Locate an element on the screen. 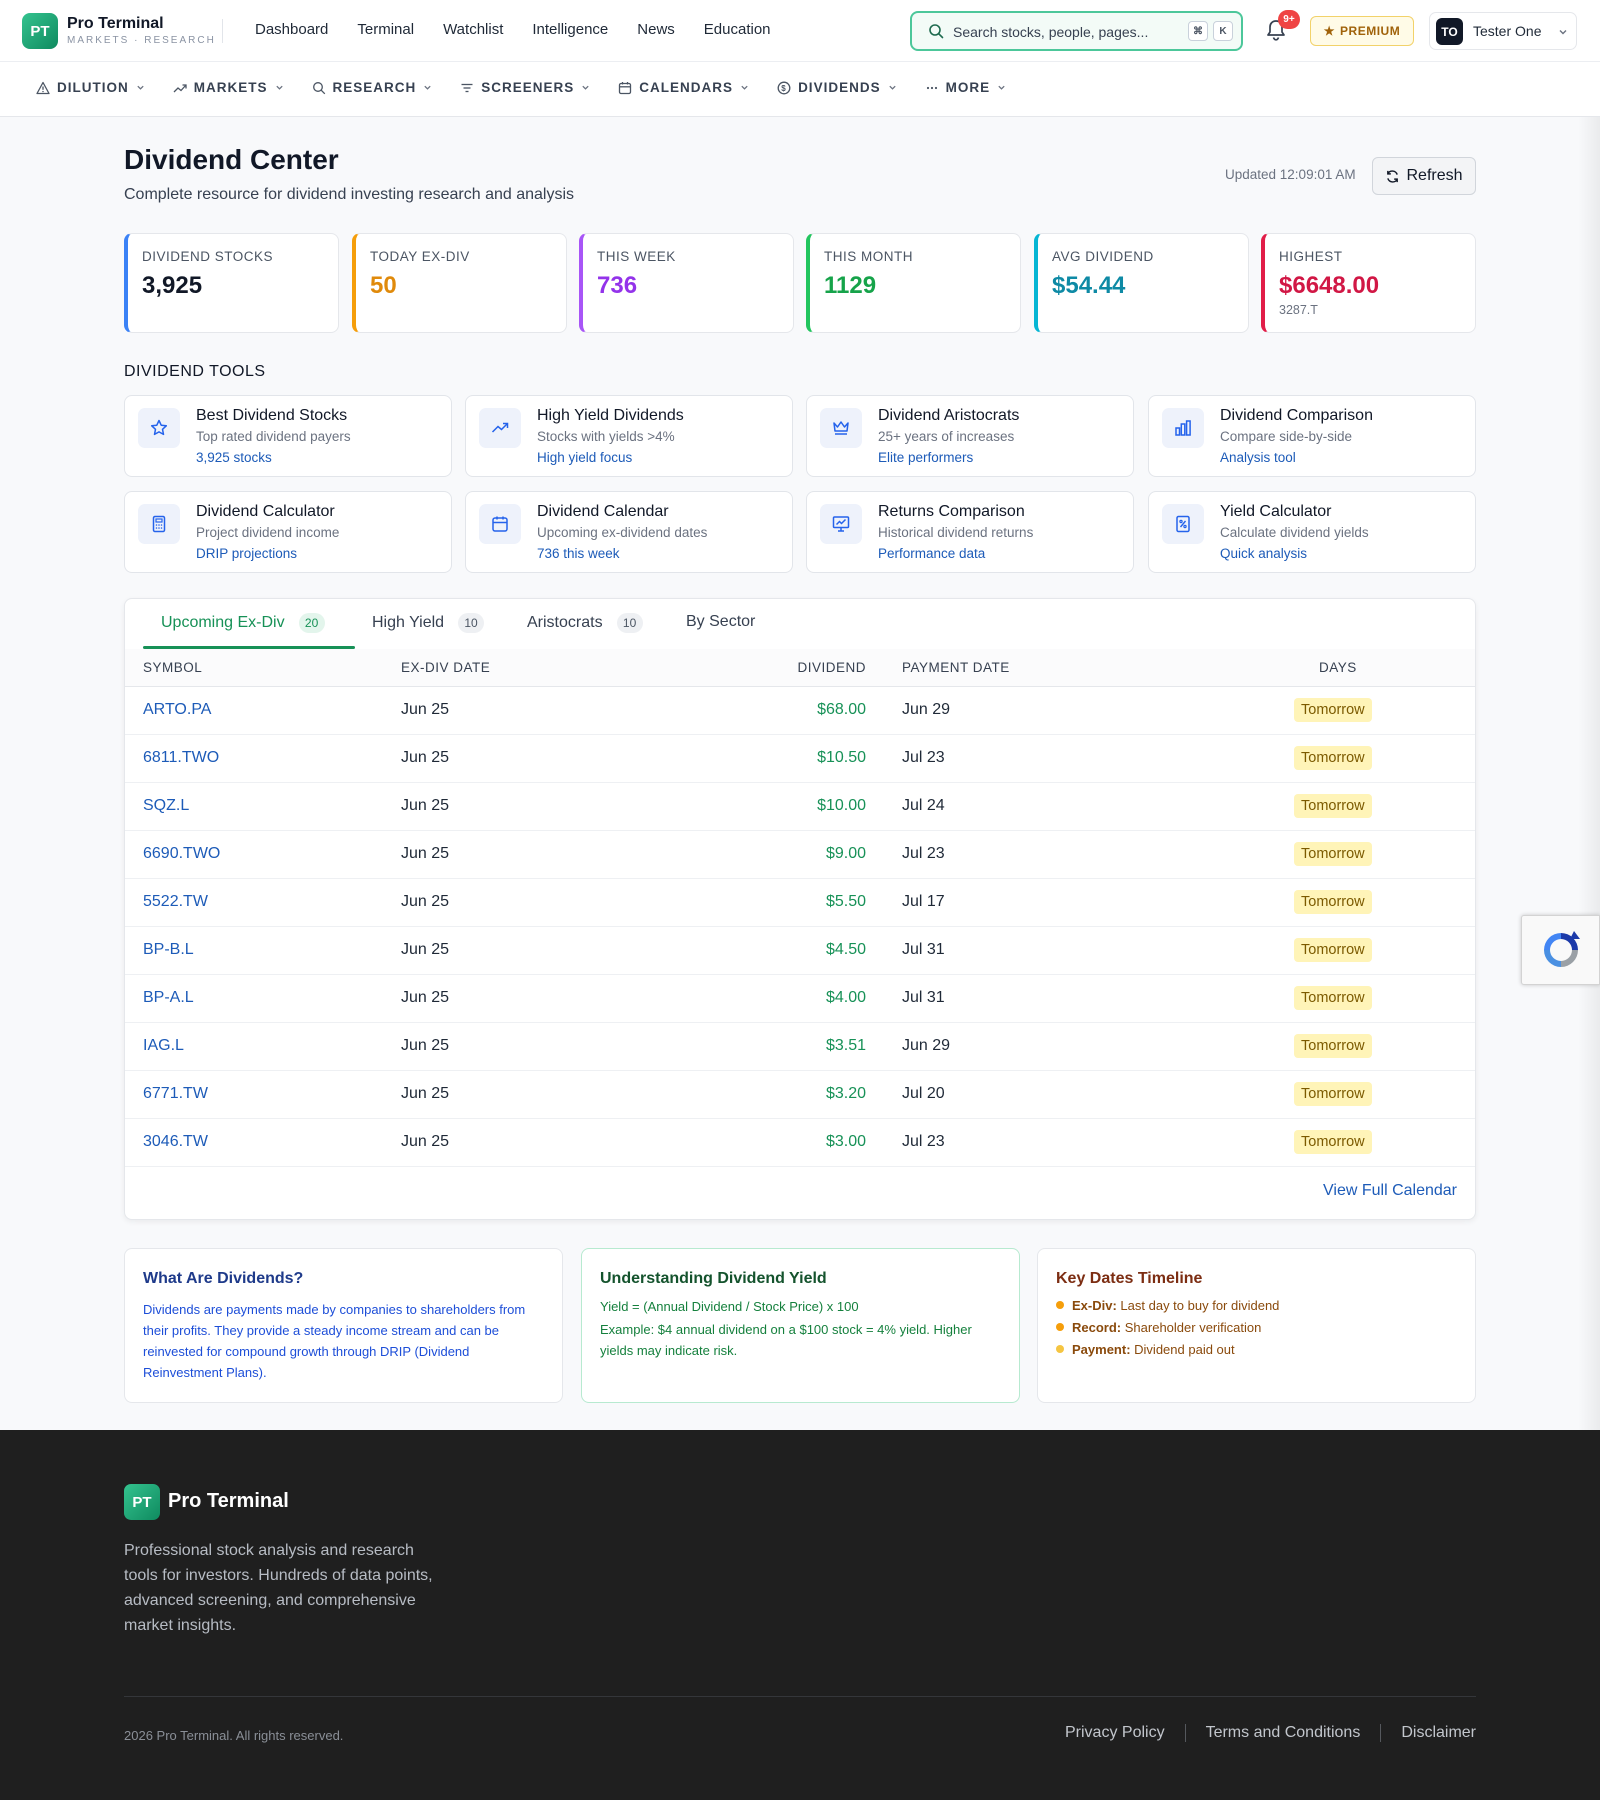  subnav-research: RESEARCH is located at coordinates (372, 87).